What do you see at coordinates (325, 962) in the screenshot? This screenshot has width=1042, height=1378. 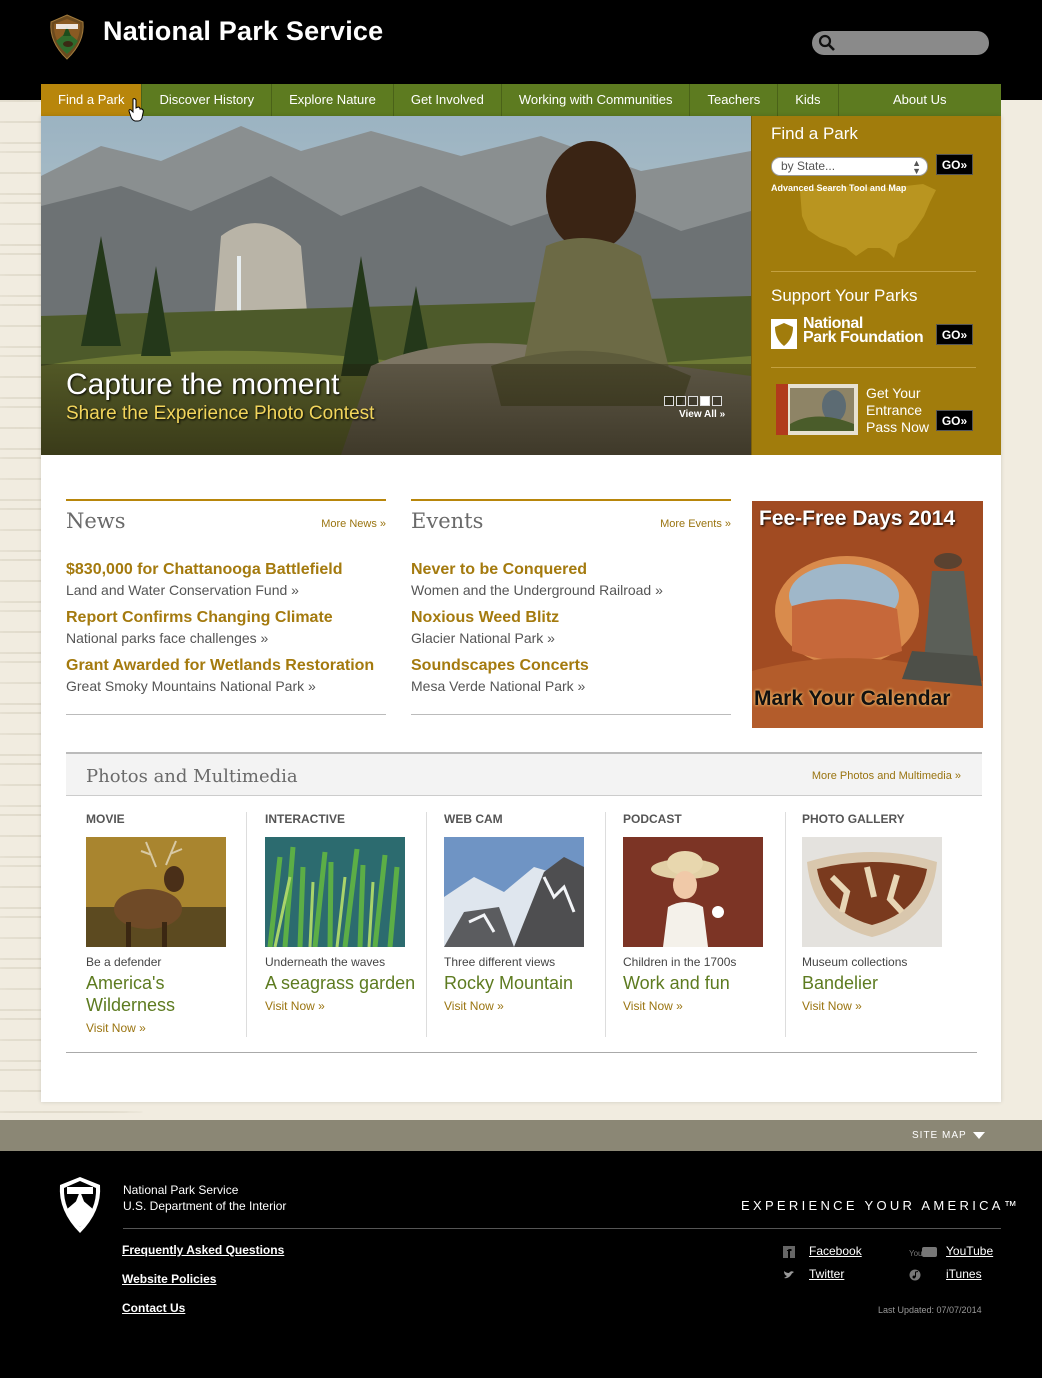 I see `media-caption: Underneath the waves` at bounding box center [325, 962].